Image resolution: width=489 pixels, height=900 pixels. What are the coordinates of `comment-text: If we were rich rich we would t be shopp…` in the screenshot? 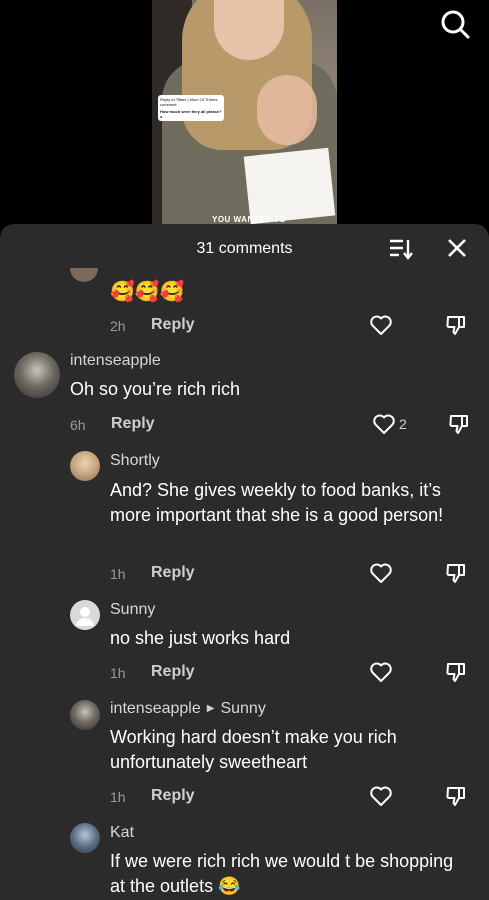 It's located at (282, 873).